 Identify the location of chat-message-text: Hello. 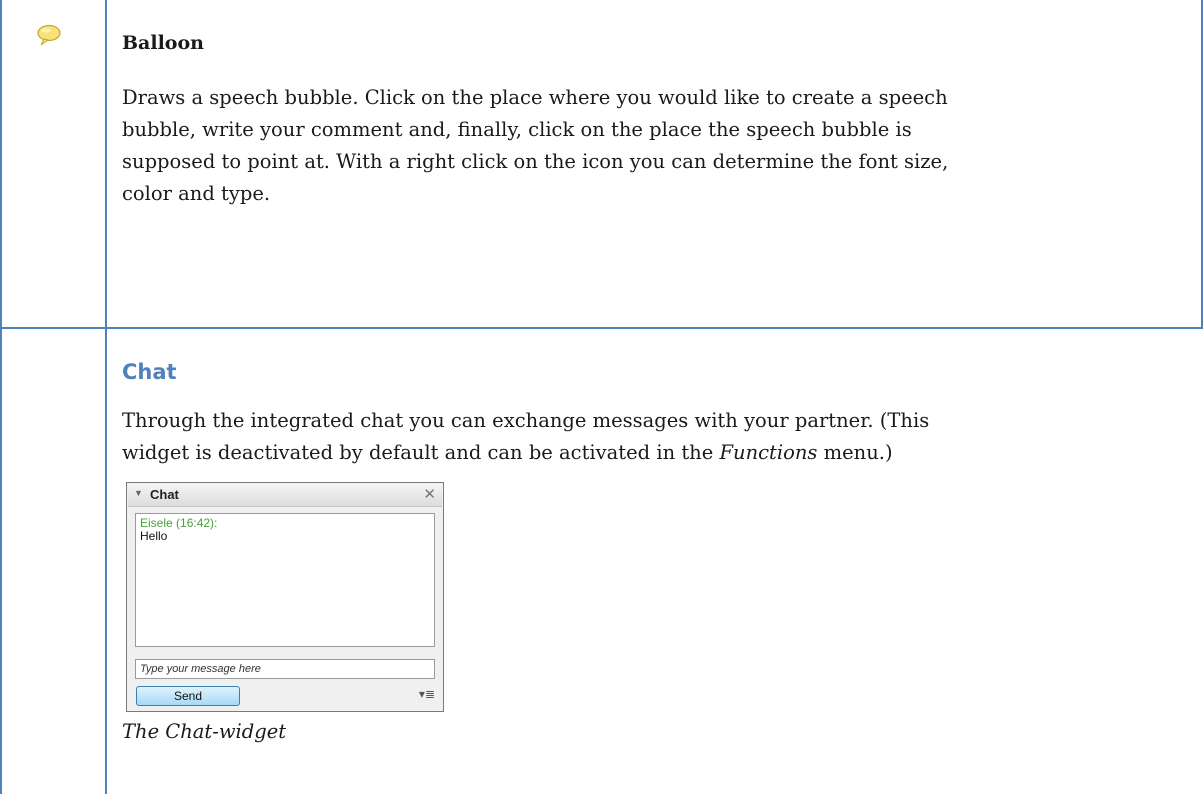
(154, 536).